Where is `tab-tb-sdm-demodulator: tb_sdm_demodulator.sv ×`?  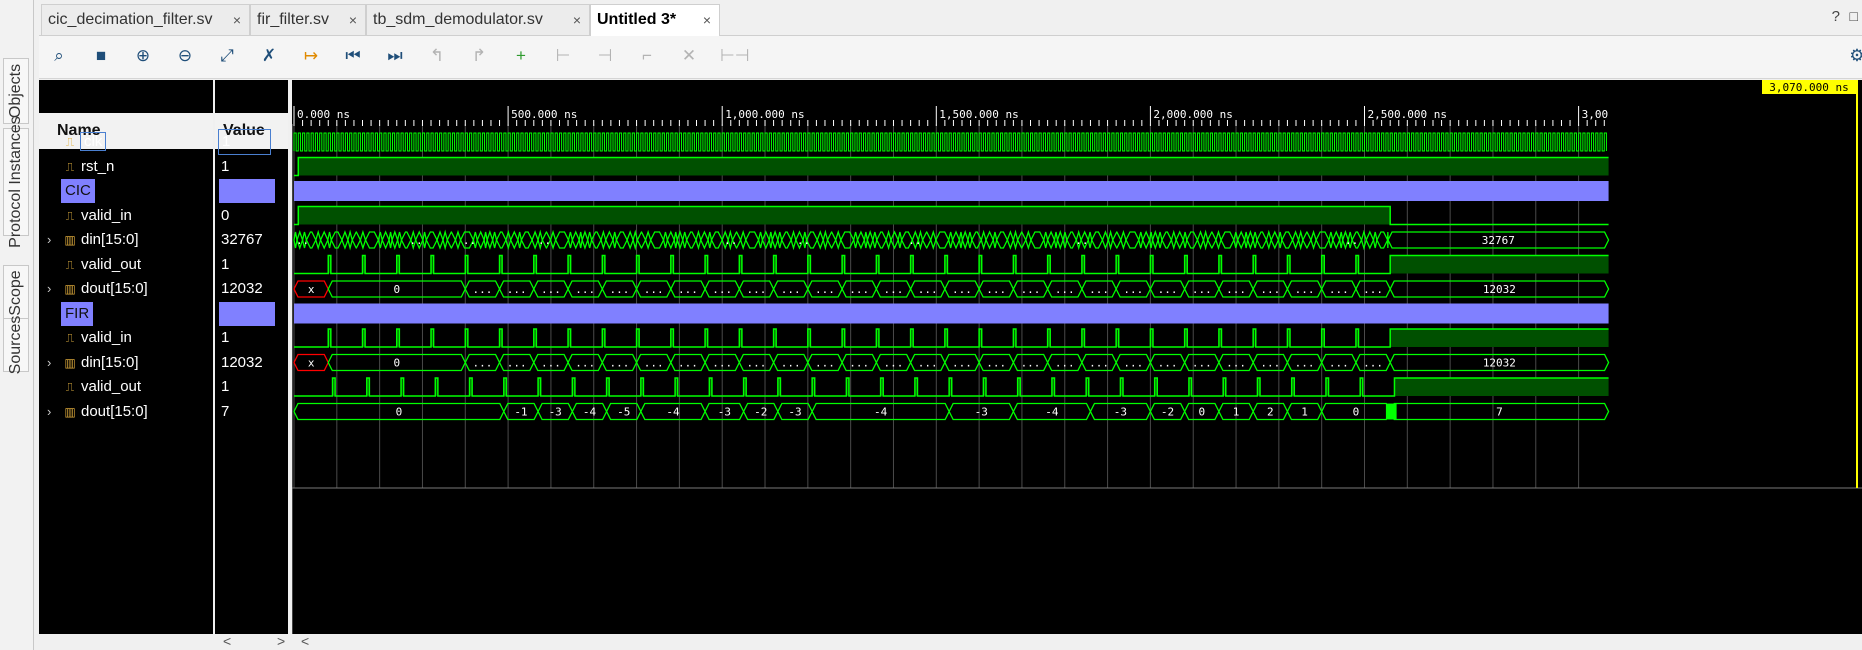 tab-tb-sdm-demodulator: tb_sdm_demodulator.sv × is located at coordinates (478, 19).